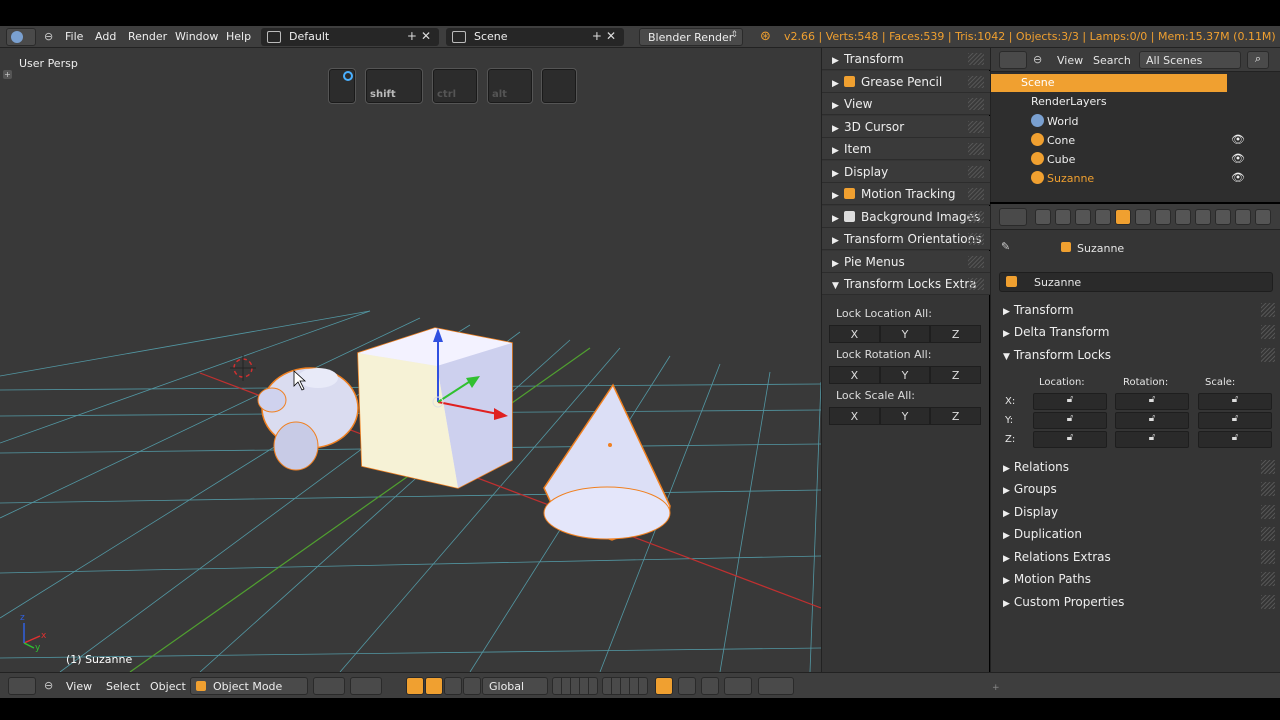  Describe the element at coordinates (1070, 401) in the screenshot. I see `lock-location-x-toggle: 🔓︎` at that location.